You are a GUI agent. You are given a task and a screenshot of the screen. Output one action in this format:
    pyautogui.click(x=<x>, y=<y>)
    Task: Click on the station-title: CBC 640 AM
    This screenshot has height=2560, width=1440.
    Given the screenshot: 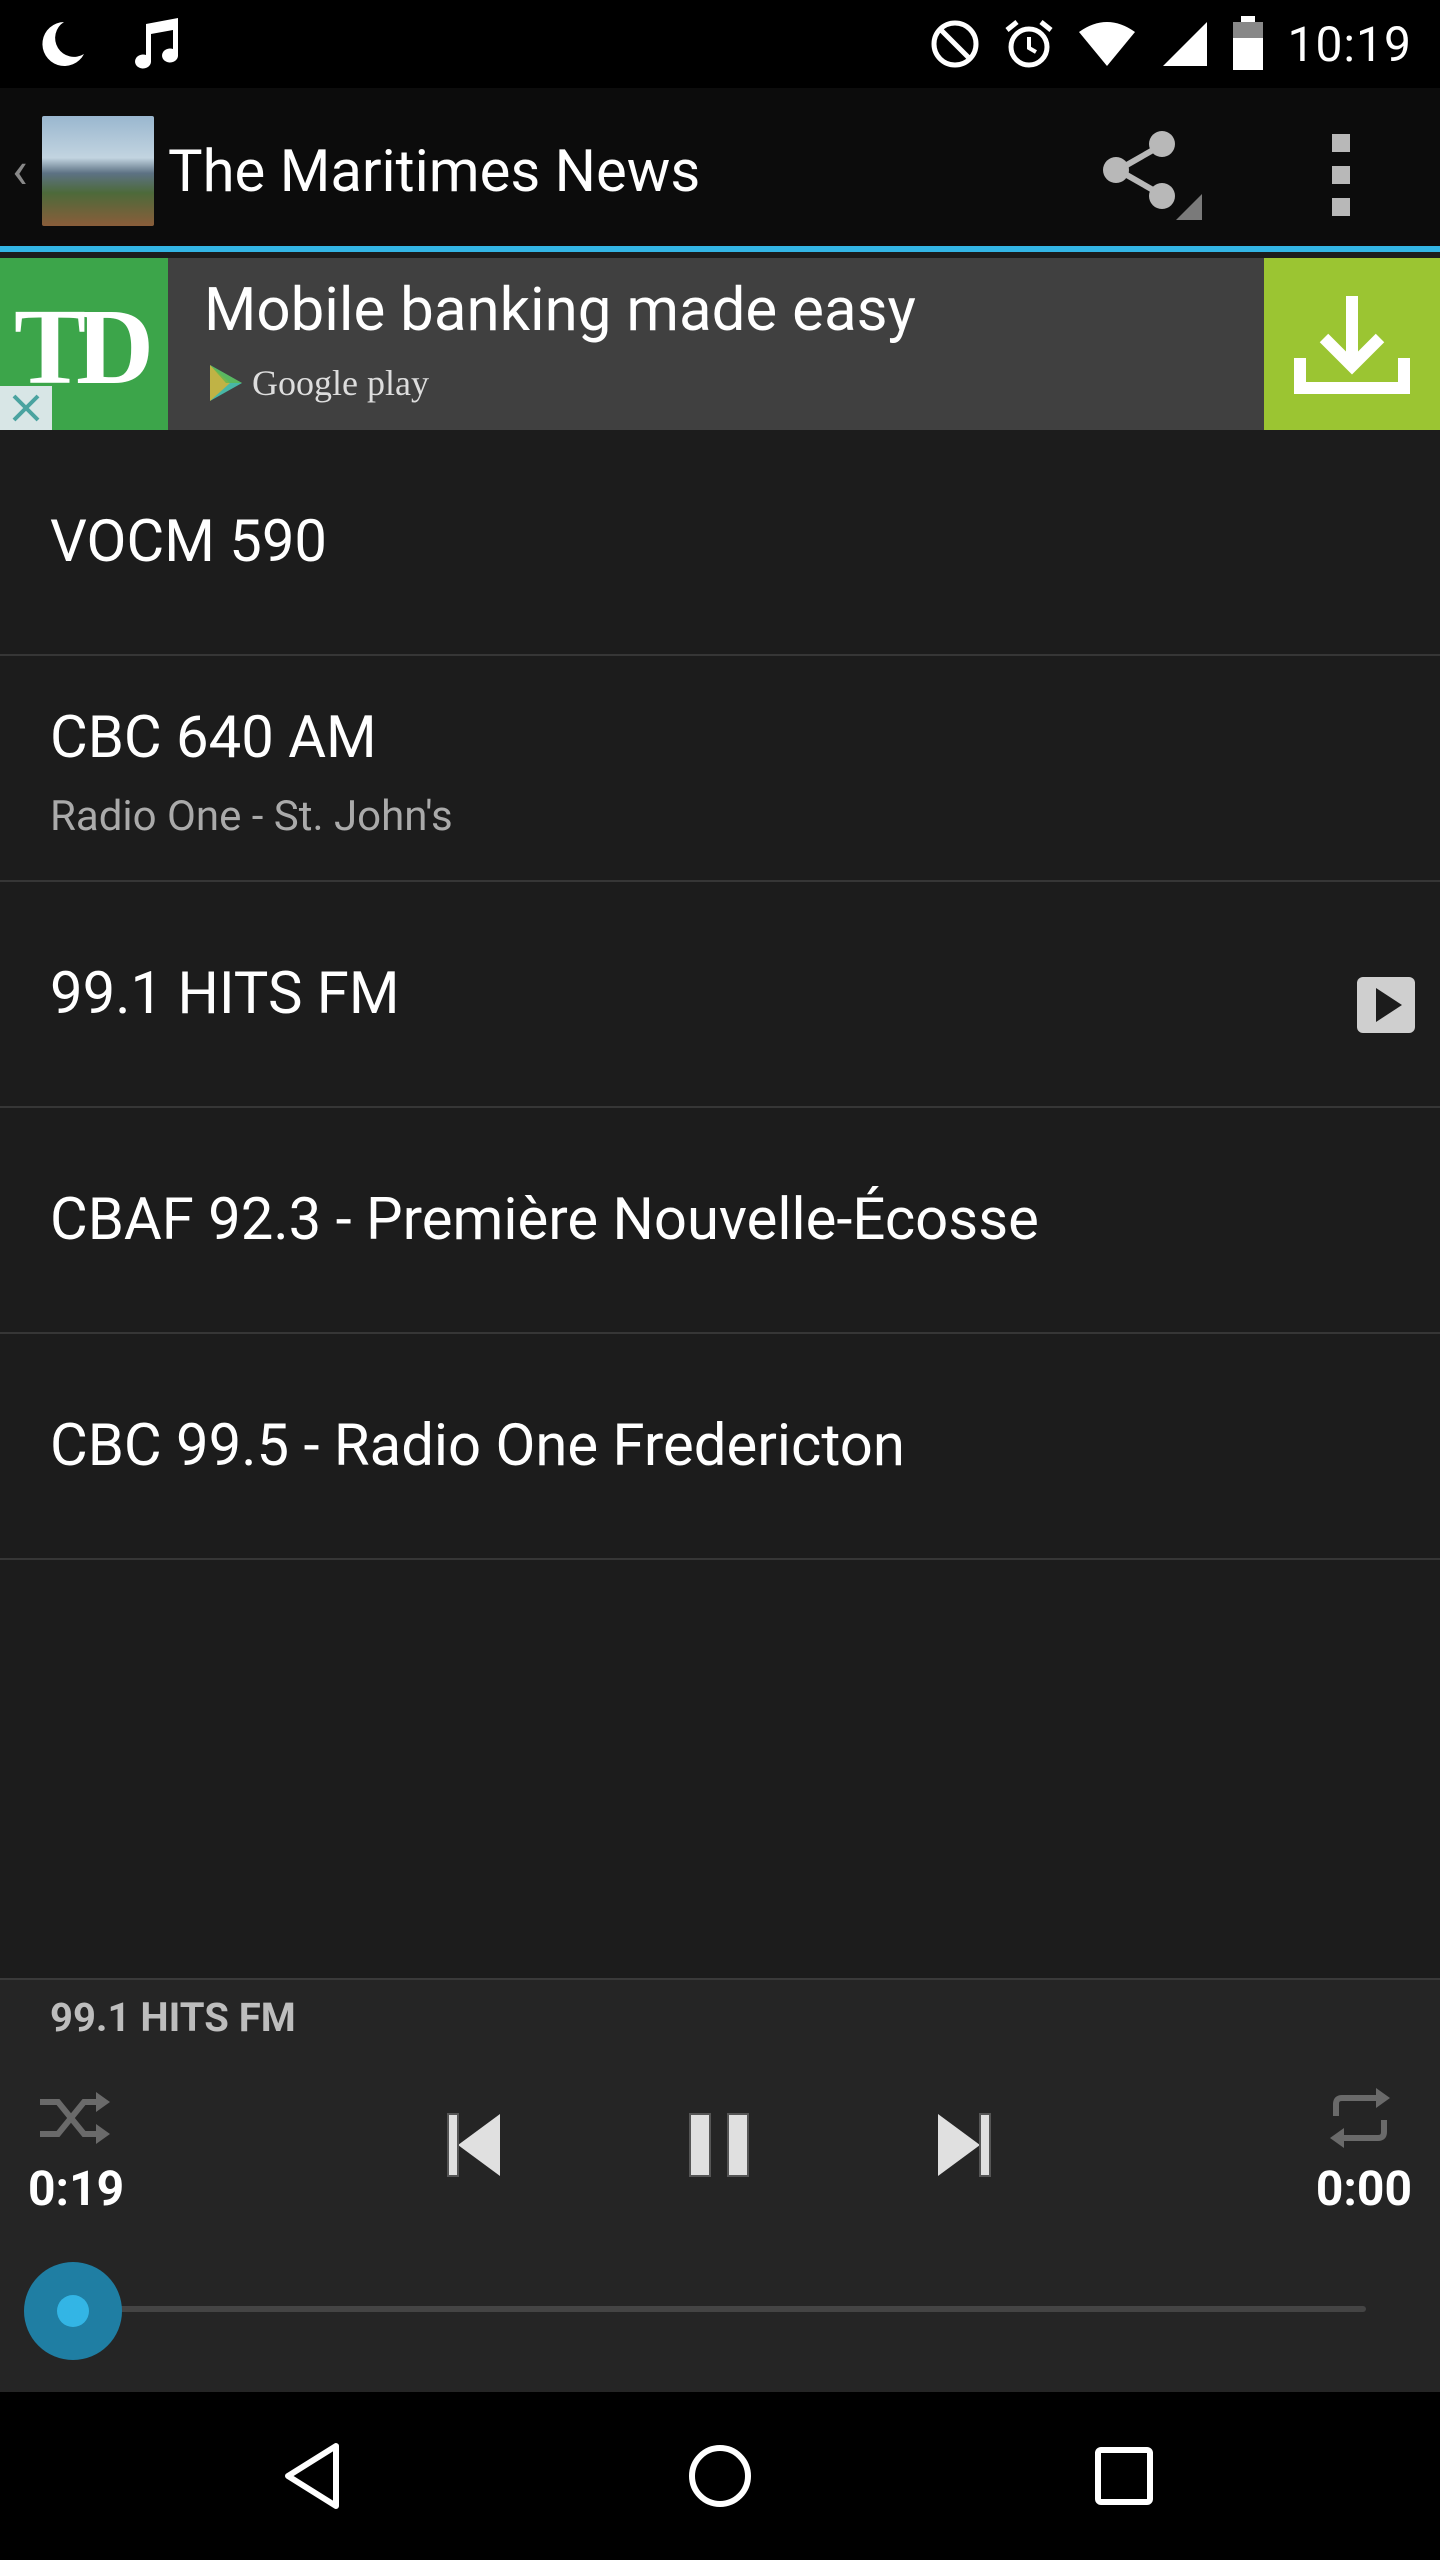 What is the action you would take?
    pyautogui.click(x=213, y=738)
    